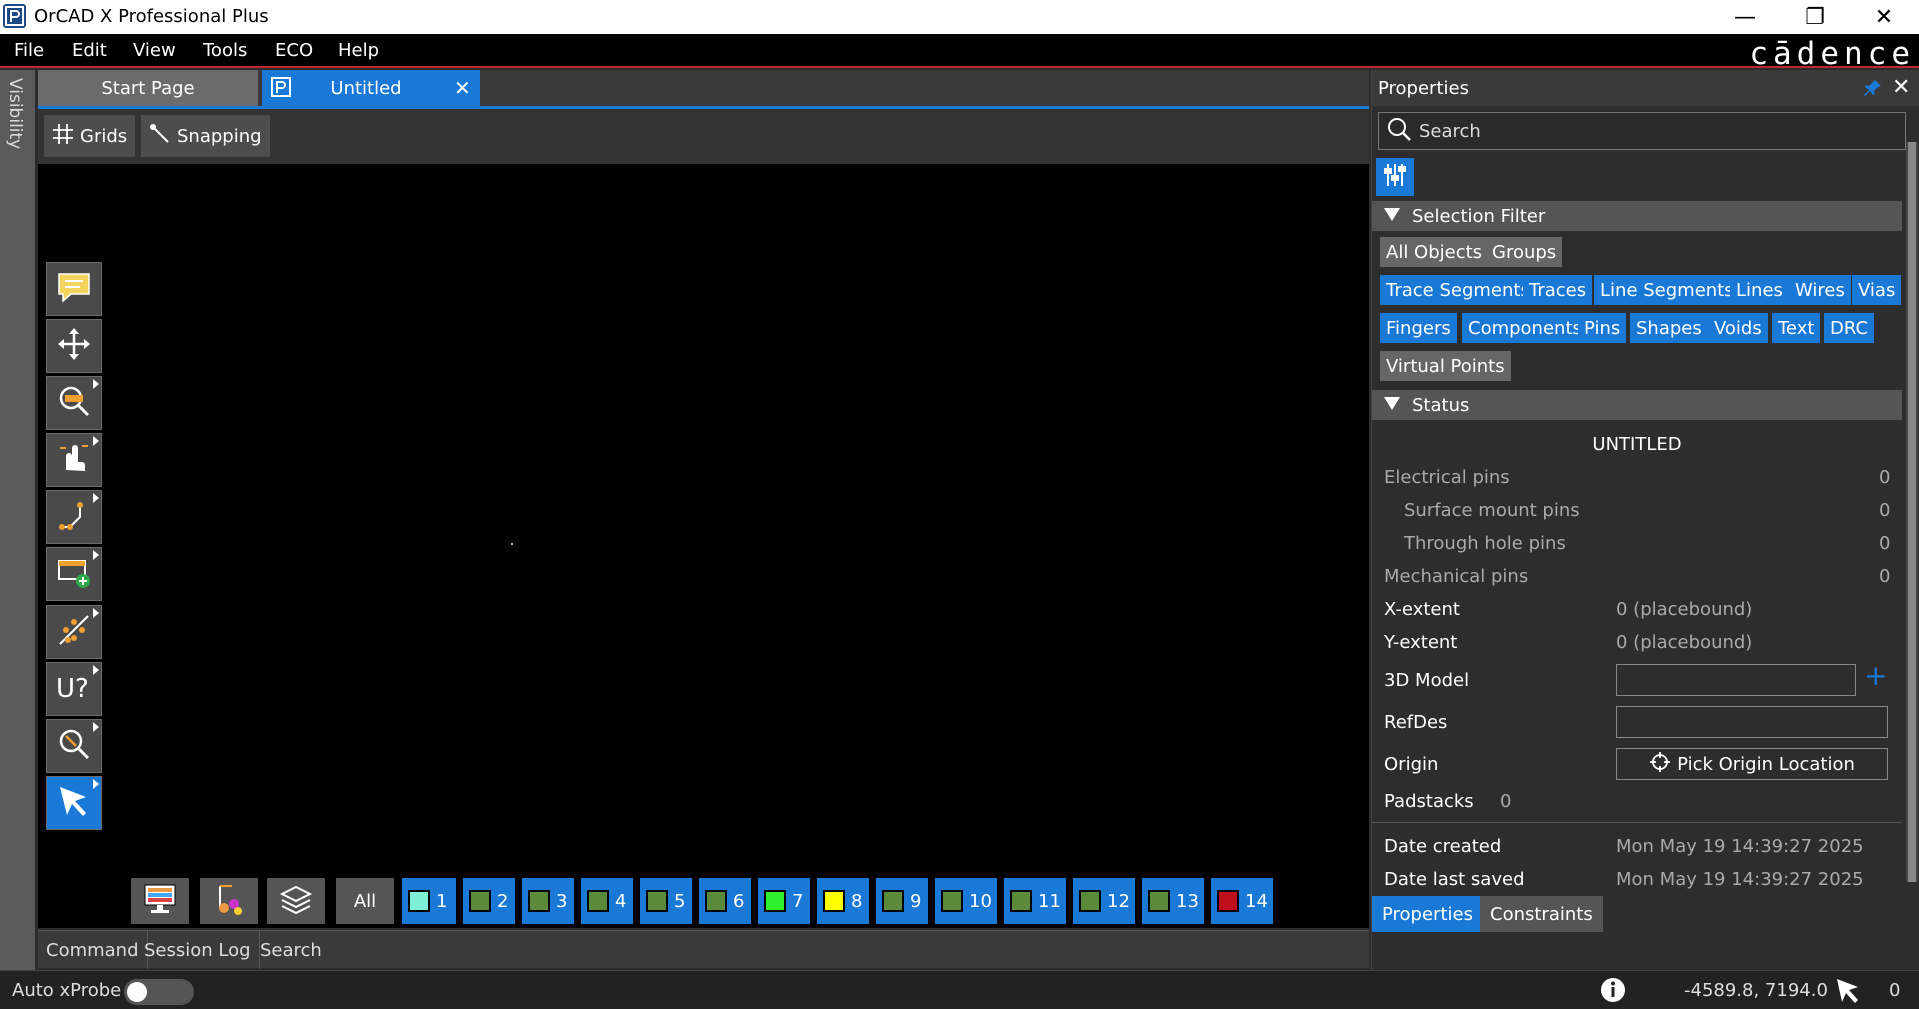 Image resolution: width=1919 pixels, height=1009 pixels. I want to click on layer-4-button: 4, so click(607, 901).